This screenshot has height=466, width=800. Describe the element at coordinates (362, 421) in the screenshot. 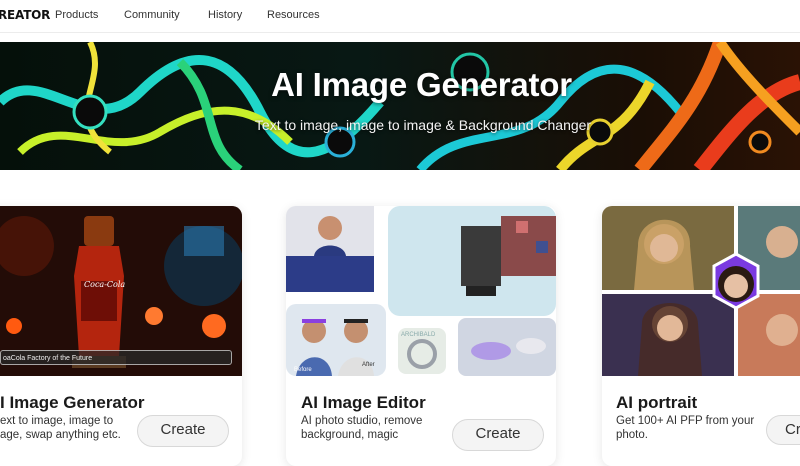

I see `card-desc-line: AI photo studio, remove` at that location.